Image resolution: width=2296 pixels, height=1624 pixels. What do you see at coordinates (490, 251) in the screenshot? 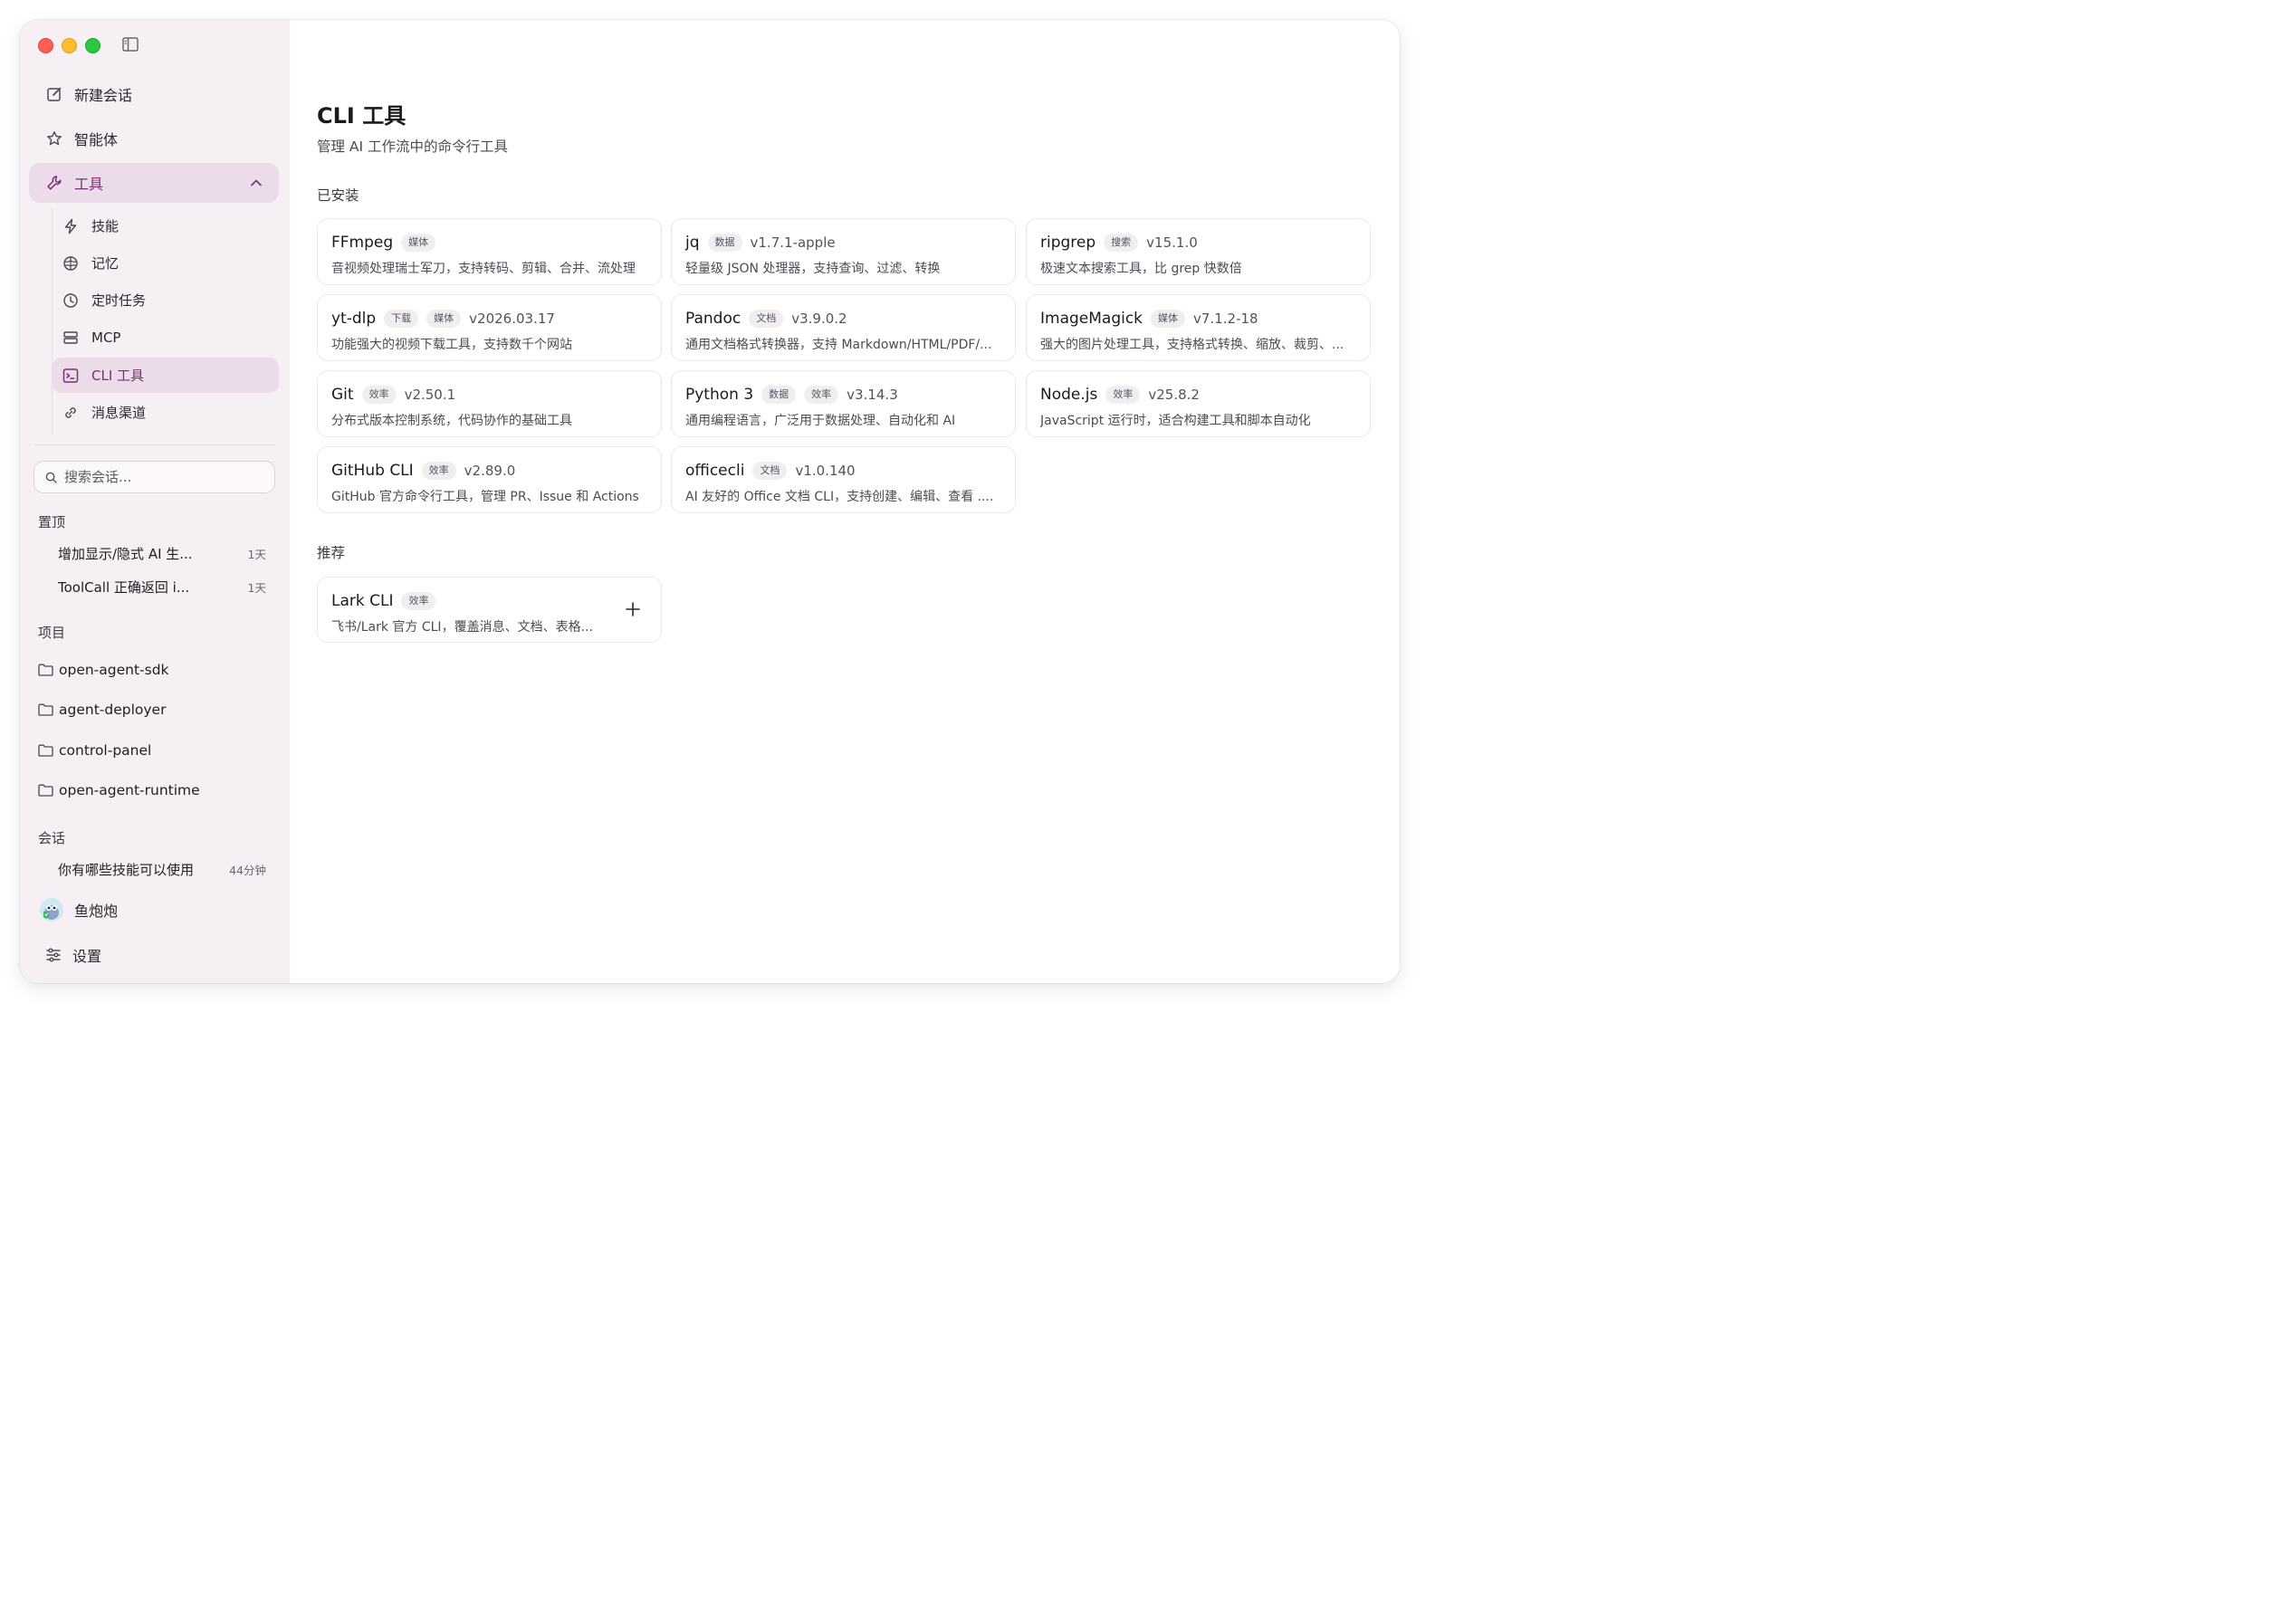
I see `tool-card: FFmpeg 媒体 音视频处理瑞士军刀，支持转码、剪辑、合并、流处理` at bounding box center [490, 251].